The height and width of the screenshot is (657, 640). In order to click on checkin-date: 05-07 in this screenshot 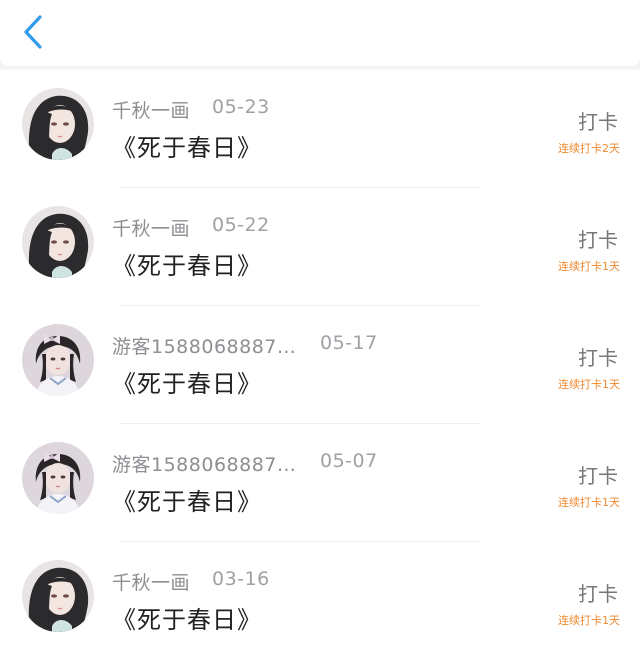, I will do `click(349, 461)`.